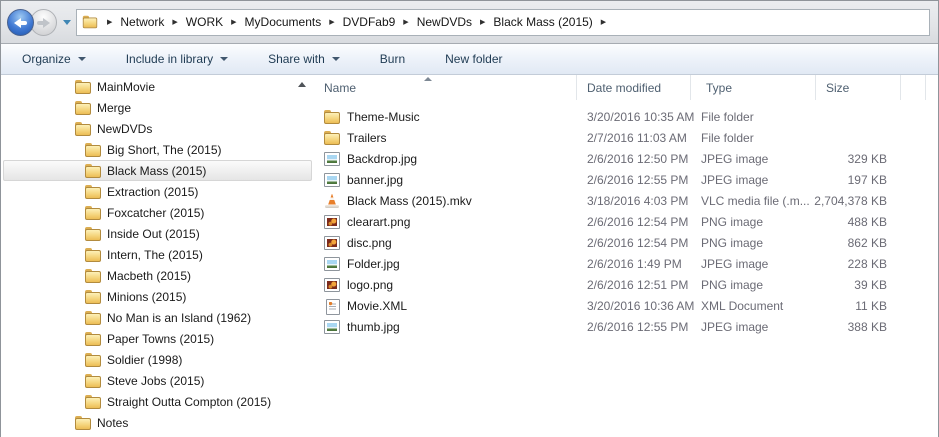 The image size is (939, 437). I want to click on sidebar-item-inside-out-2015: Inside Out (2015), so click(157, 233).